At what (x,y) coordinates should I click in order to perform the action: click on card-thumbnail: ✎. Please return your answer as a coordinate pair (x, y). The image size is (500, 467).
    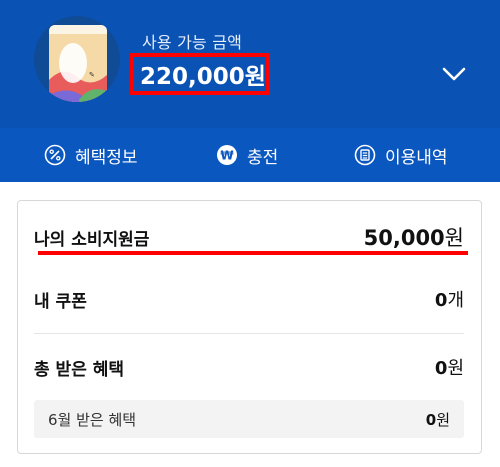
    Looking at the image, I should click on (77, 59).